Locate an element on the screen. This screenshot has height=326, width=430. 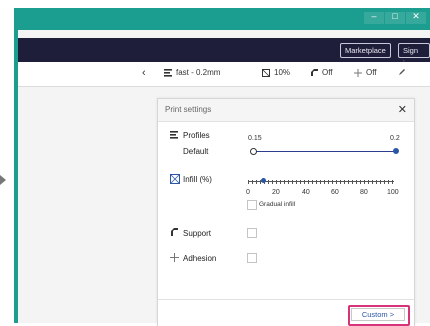
pointer-arrow is located at coordinates (3, 180).